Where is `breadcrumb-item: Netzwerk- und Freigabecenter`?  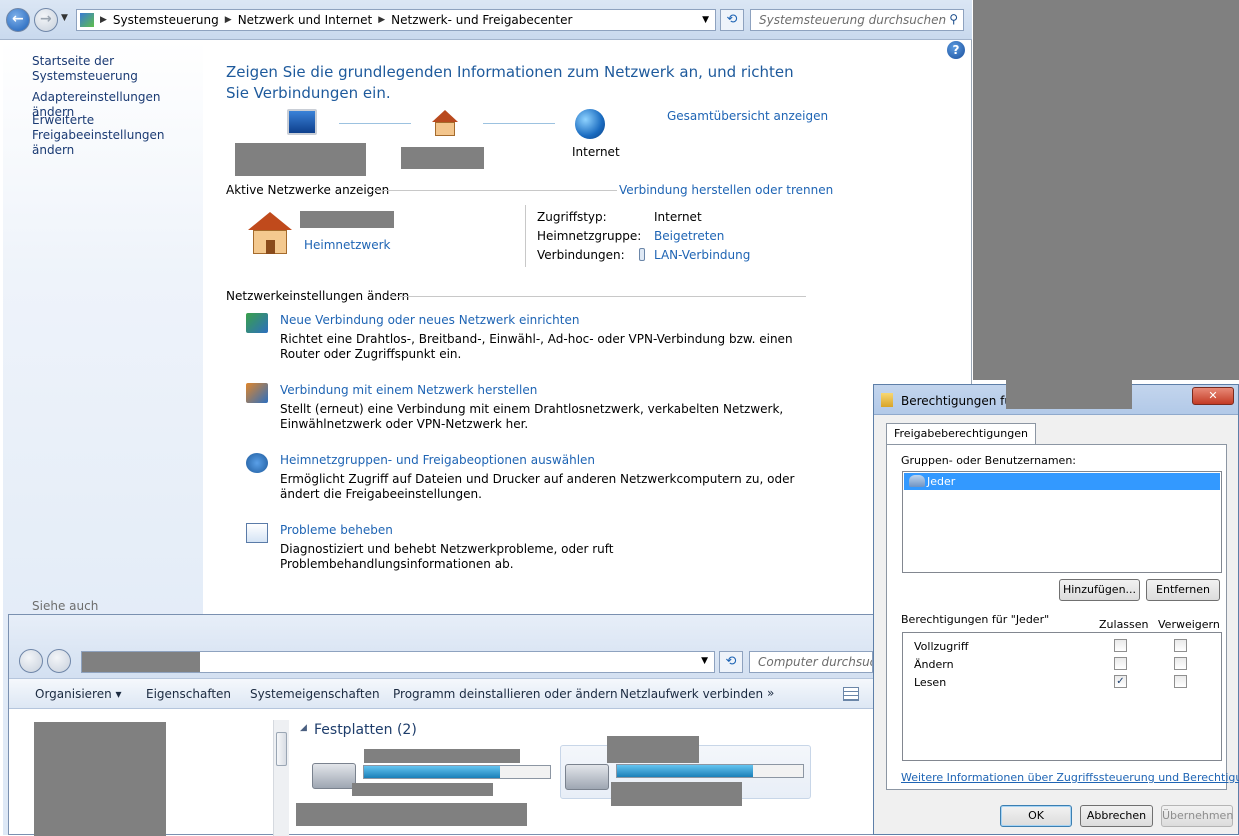 breadcrumb-item: Netzwerk- und Freigabecenter is located at coordinates (481, 20).